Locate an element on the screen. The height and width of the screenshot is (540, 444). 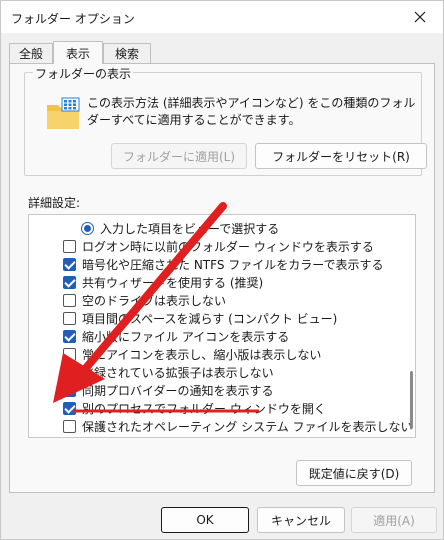
list-item-label: 共有ウィザードを使用する (推奨) is located at coordinates (173, 282).